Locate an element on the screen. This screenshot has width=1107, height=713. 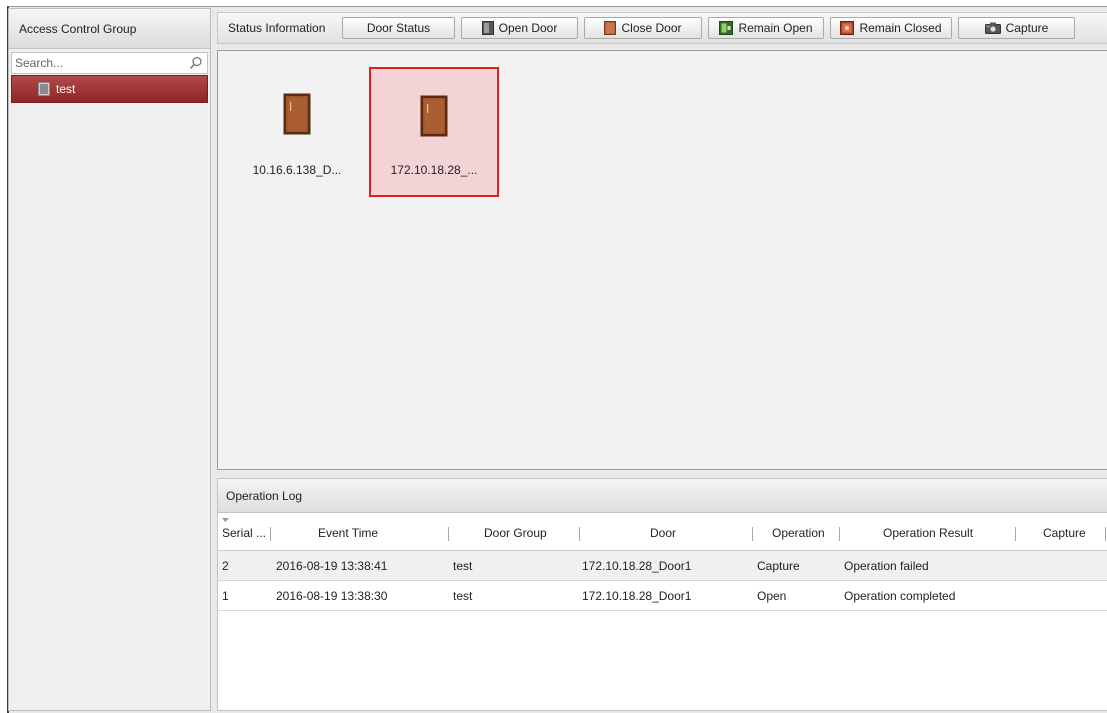
column-door-group: Door Group is located at coordinates (529, 532).